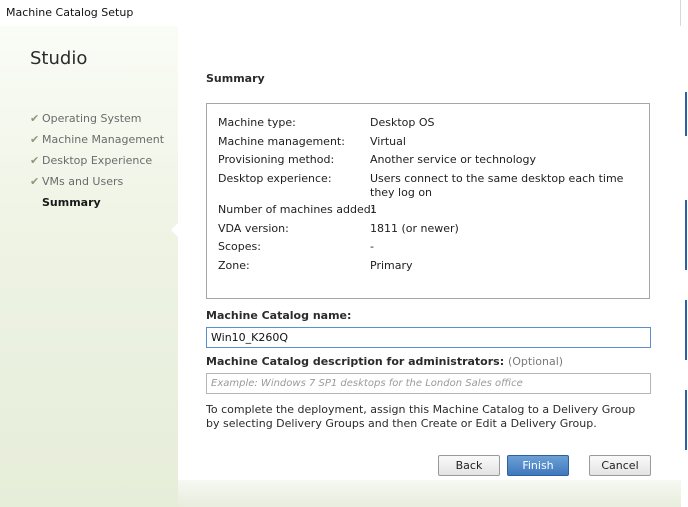  I want to click on summary-label: Number of machines added:, so click(296, 209).